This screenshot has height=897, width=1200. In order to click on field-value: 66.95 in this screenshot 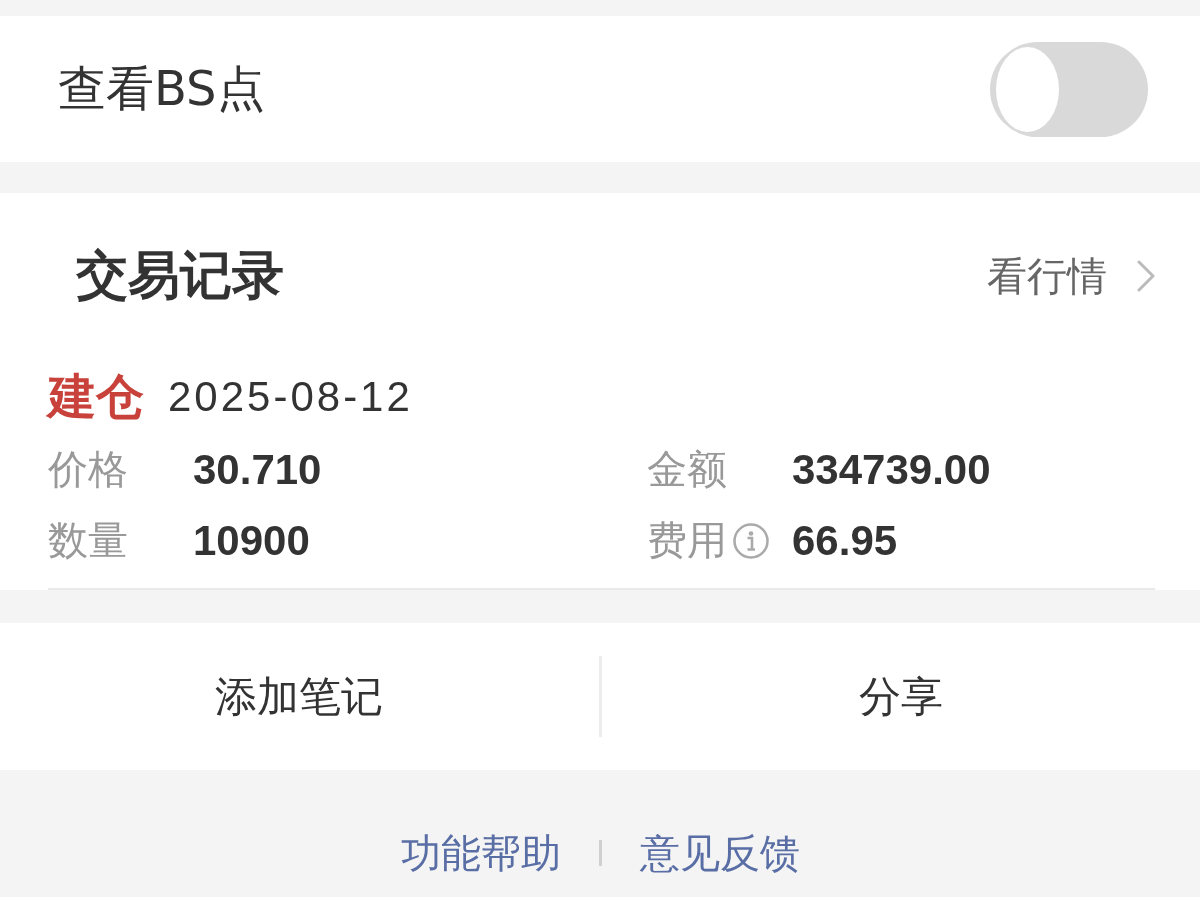, I will do `click(845, 540)`.